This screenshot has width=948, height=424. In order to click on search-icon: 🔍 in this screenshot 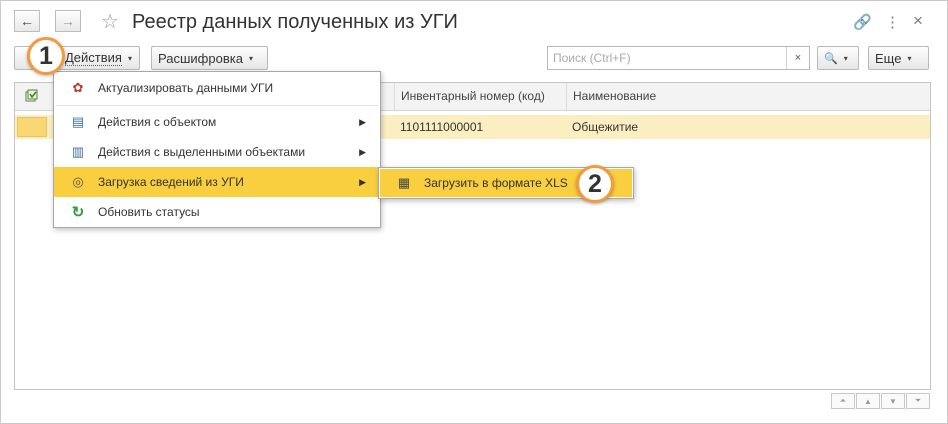, I will do `click(831, 58)`.